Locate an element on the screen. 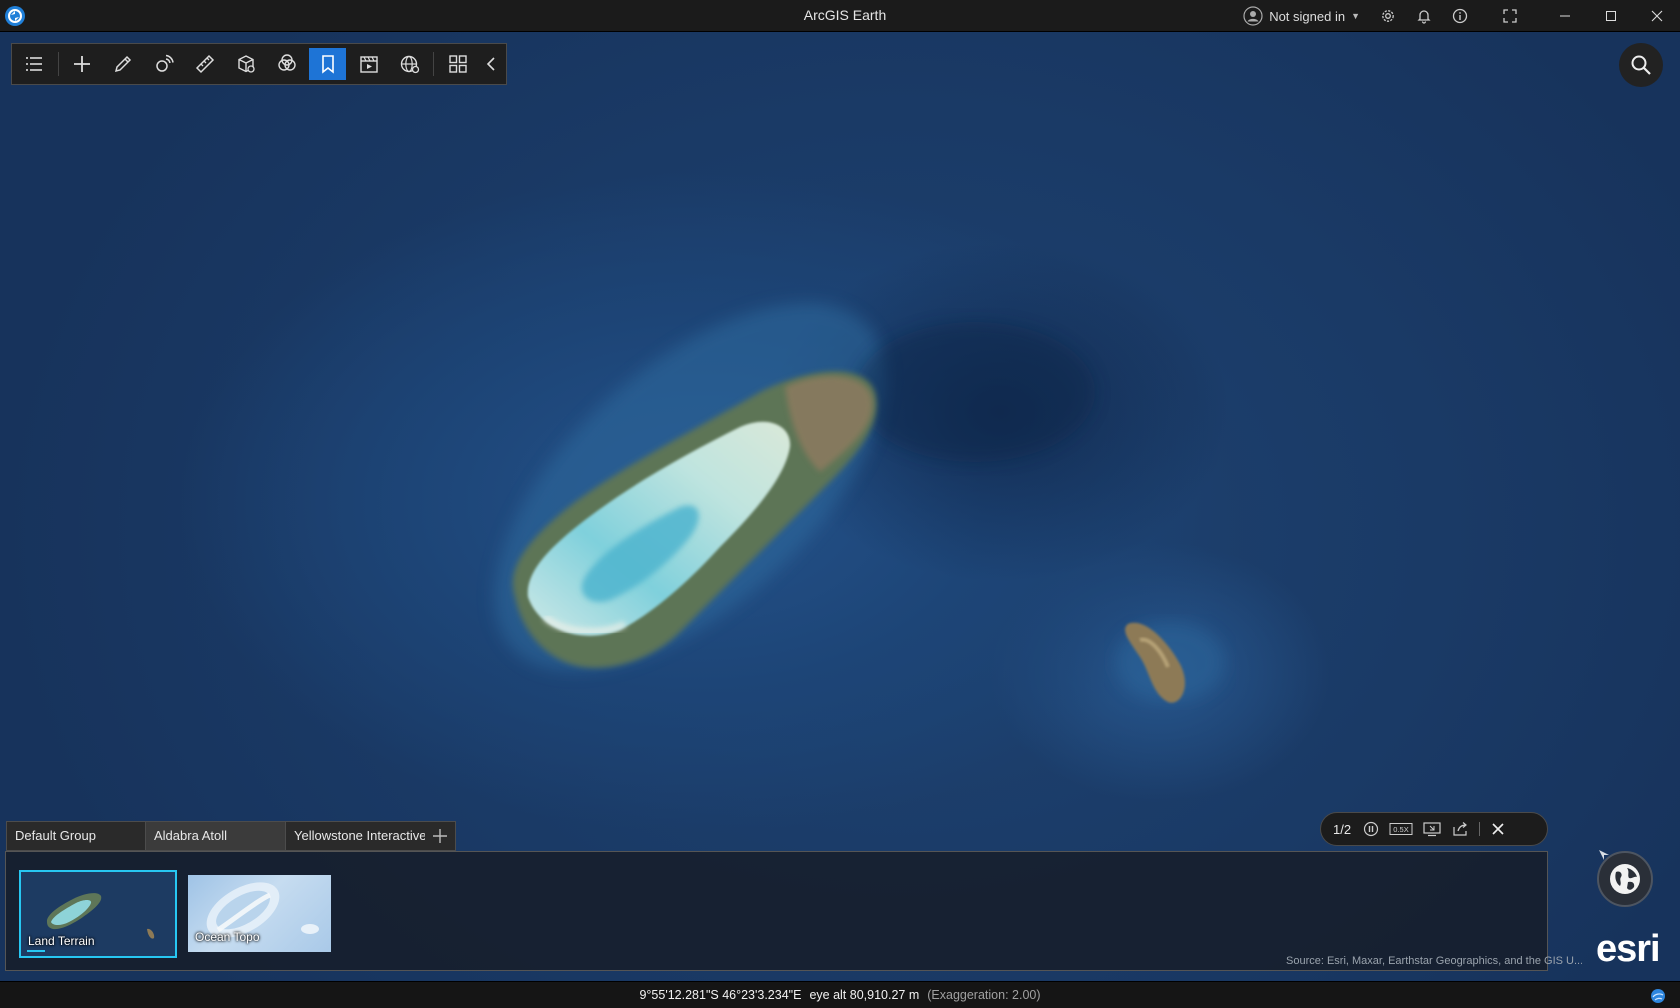 This screenshot has width=1680, height=1008. search-button is located at coordinates (1641, 65).